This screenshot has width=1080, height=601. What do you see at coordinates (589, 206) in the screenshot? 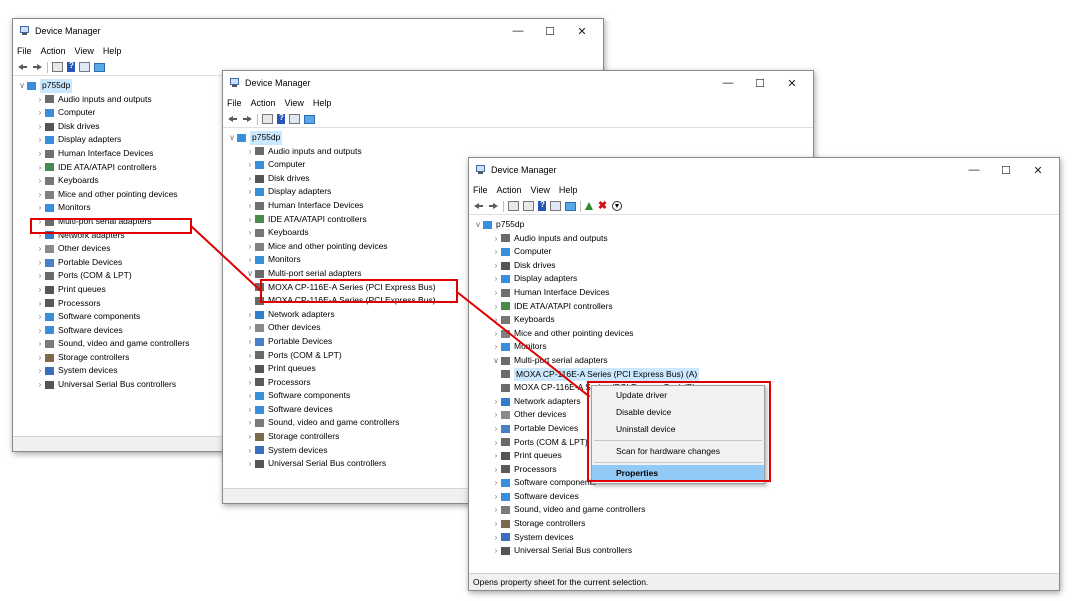
I see `update-driver-icon` at bounding box center [589, 206].